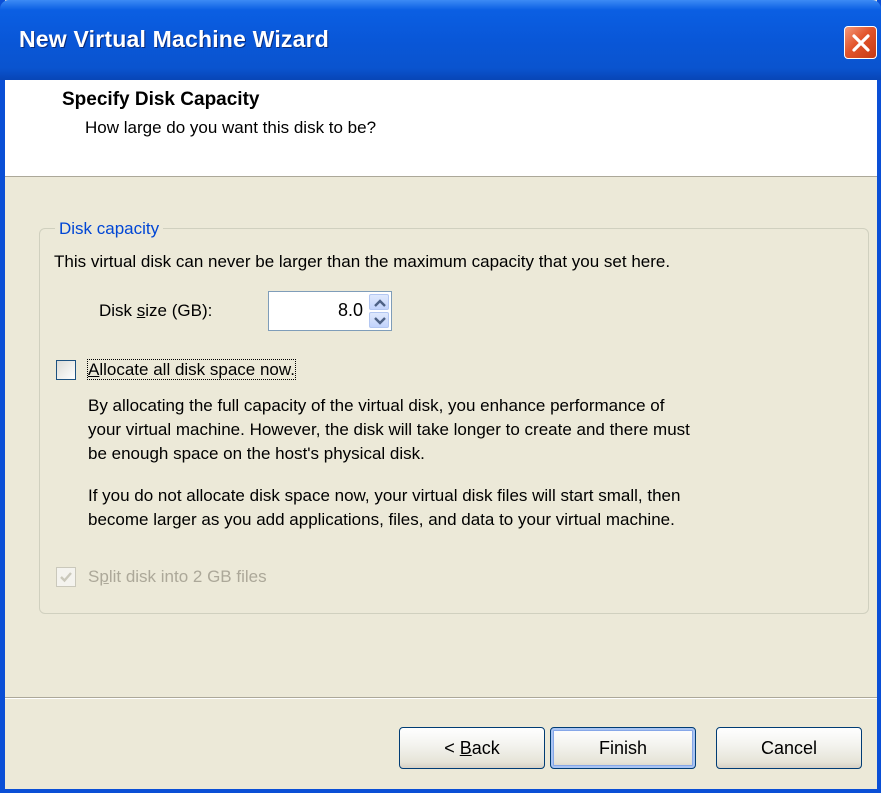  I want to click on disk-size-label-prefix: Disk, so click(118, 310).